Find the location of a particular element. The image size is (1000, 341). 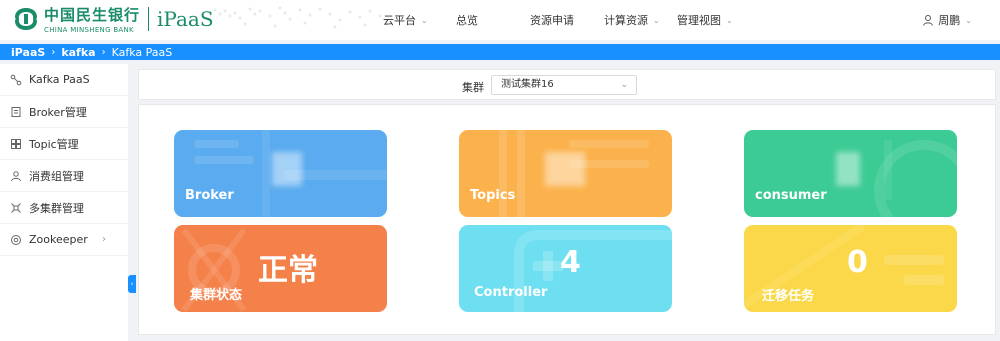

chevron-left-icon: ‹ is located at coordinates (132, 284).